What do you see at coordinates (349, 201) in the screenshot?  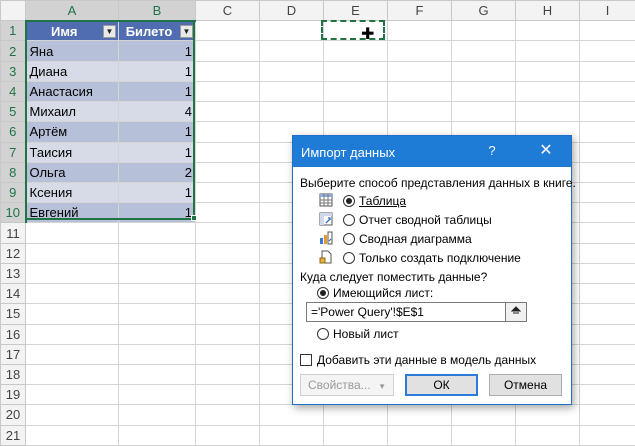 I see `radio-table` at bounding box center [349, 201].